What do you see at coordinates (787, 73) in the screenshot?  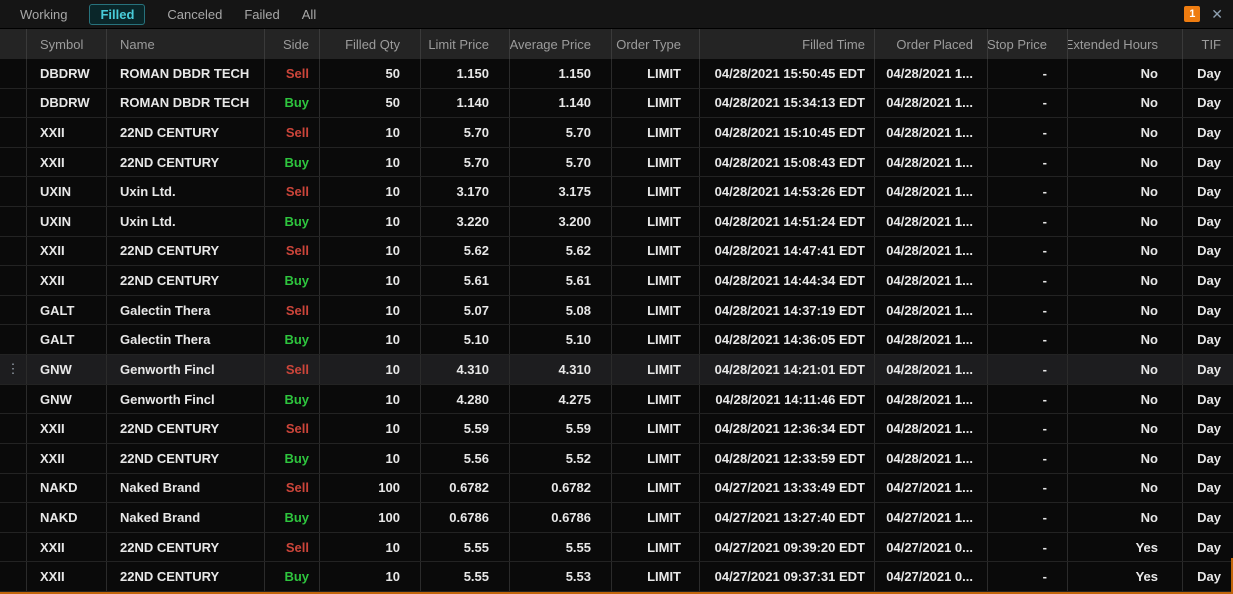 I see `cell-filledTime: 04/28/2021 15:50:45 EDT` at bounding box center [787, 73].